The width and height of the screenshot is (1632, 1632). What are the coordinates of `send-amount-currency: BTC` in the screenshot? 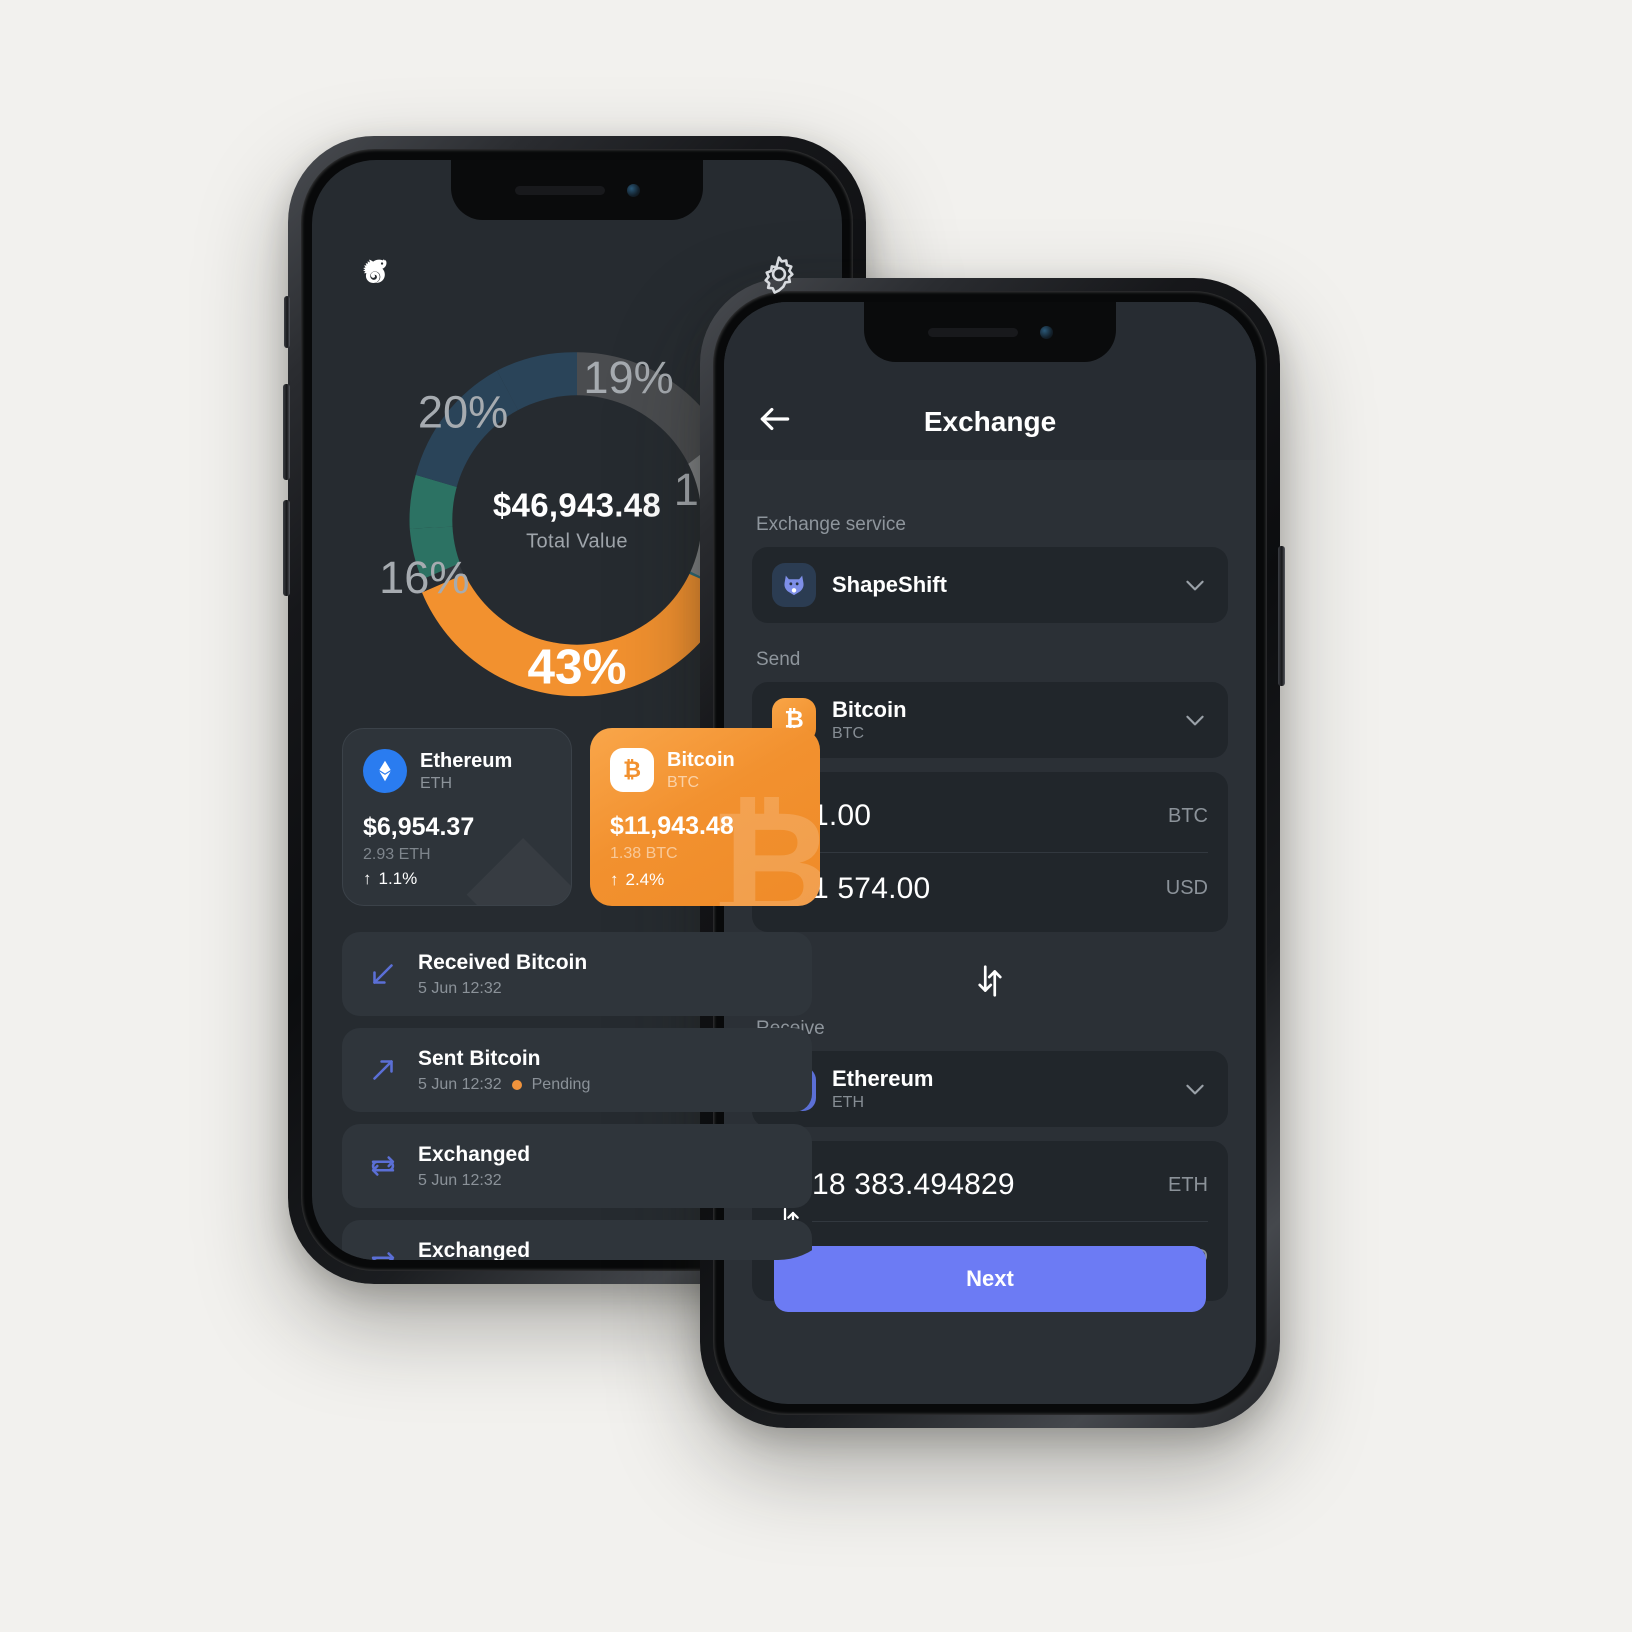 It's located at (1188, 815).